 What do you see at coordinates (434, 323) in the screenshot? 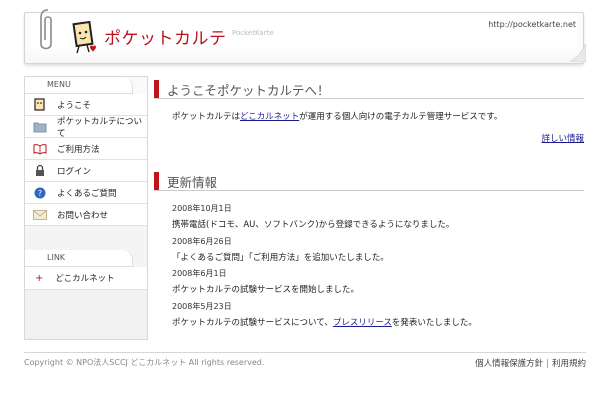
I see `news-text-suffix: を発表いたしました。` at bounding box center [434, 323].